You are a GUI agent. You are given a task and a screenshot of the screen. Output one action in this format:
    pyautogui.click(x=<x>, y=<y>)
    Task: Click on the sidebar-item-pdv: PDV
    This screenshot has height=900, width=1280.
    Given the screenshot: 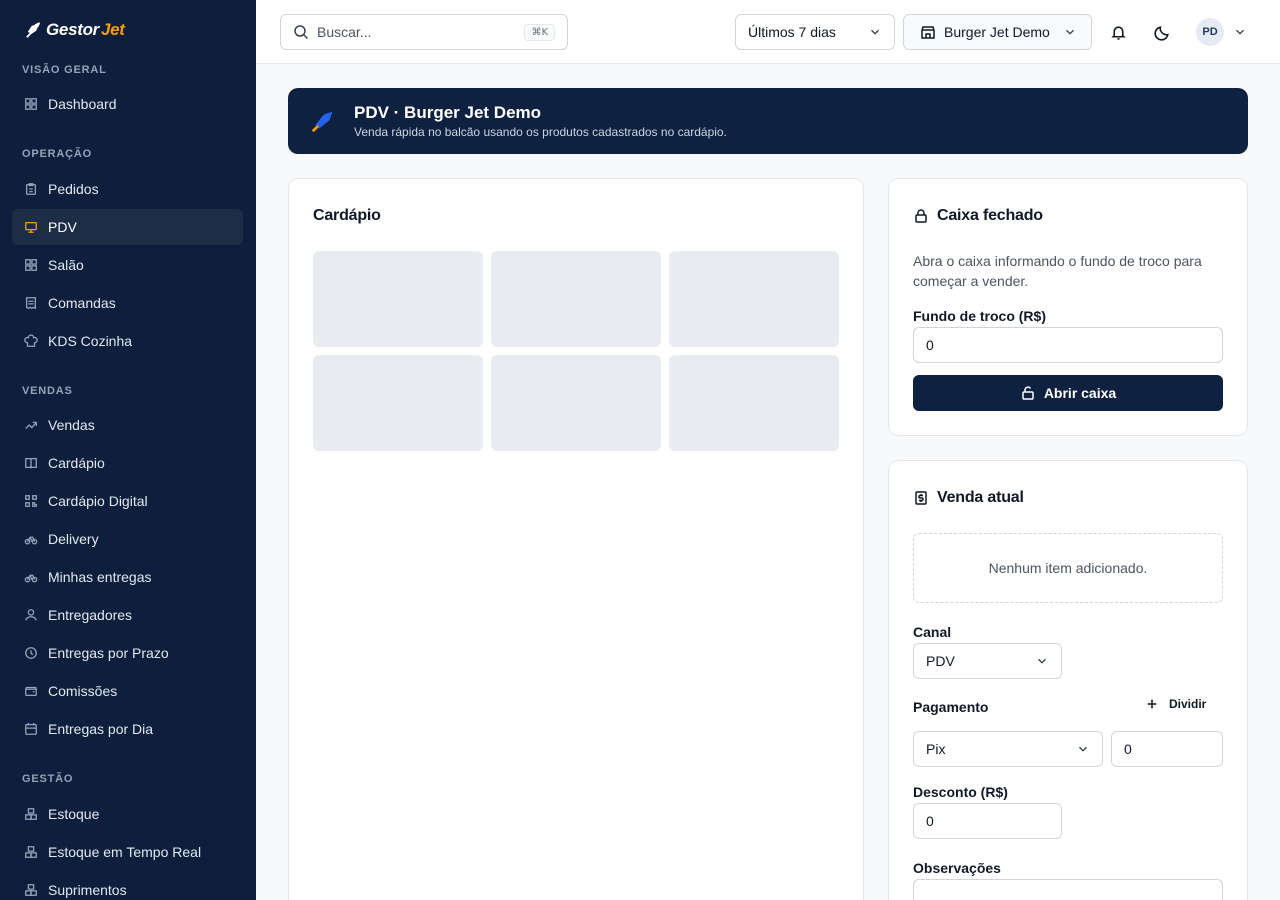 What is the action you would take?
    pyautogui.click(x=127, y=227)
    